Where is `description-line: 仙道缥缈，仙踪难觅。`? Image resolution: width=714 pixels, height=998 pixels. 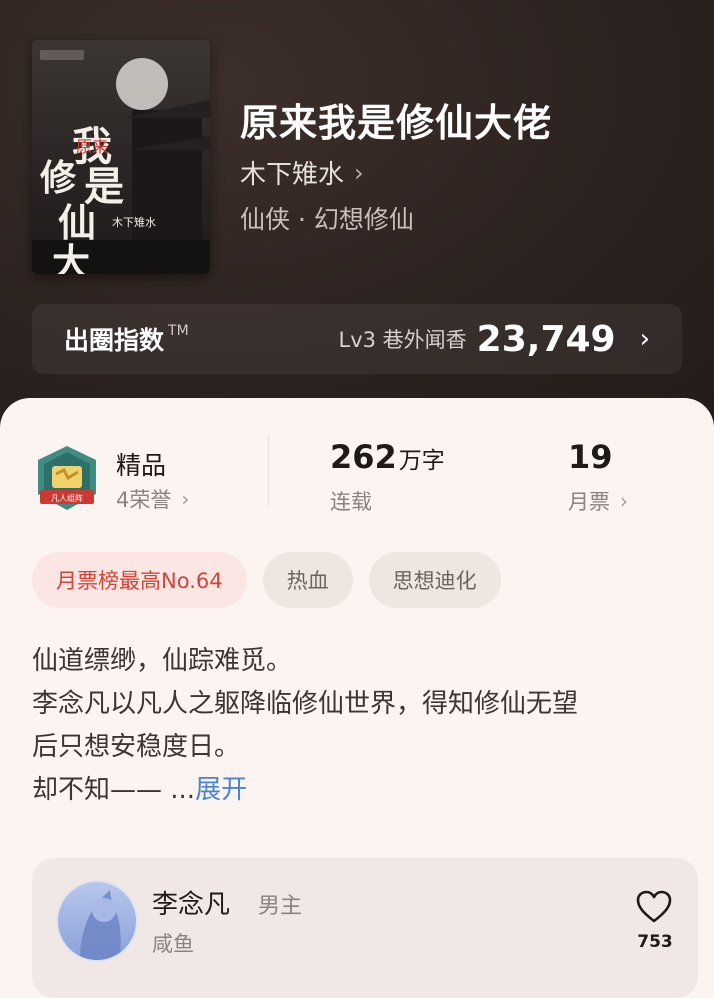
description-line: 仙道缥缈，仙踪难觅。 is located at coordinates (162, 661).